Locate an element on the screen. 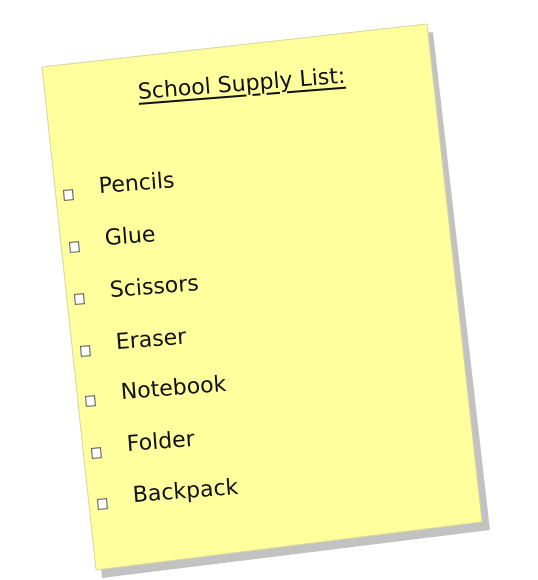 Image resolution: width=538 pixels, height=580 pixels. item-label: Glue is located at coordinates (130, 237).